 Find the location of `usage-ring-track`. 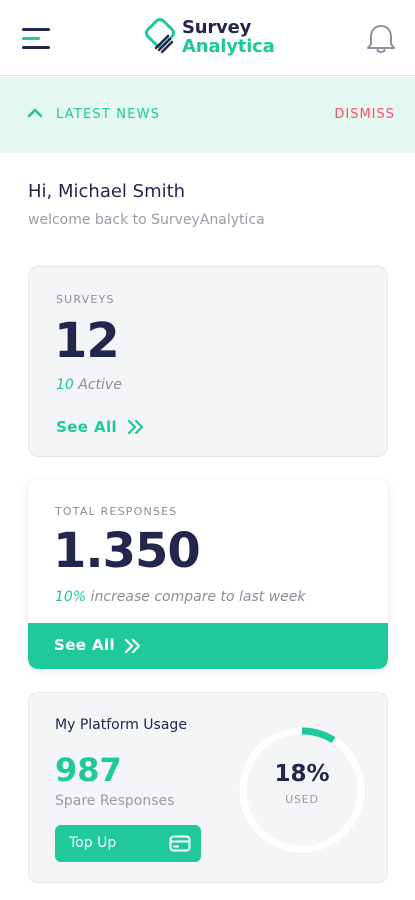

usage-ring-track is located at coordinates (302, 790).